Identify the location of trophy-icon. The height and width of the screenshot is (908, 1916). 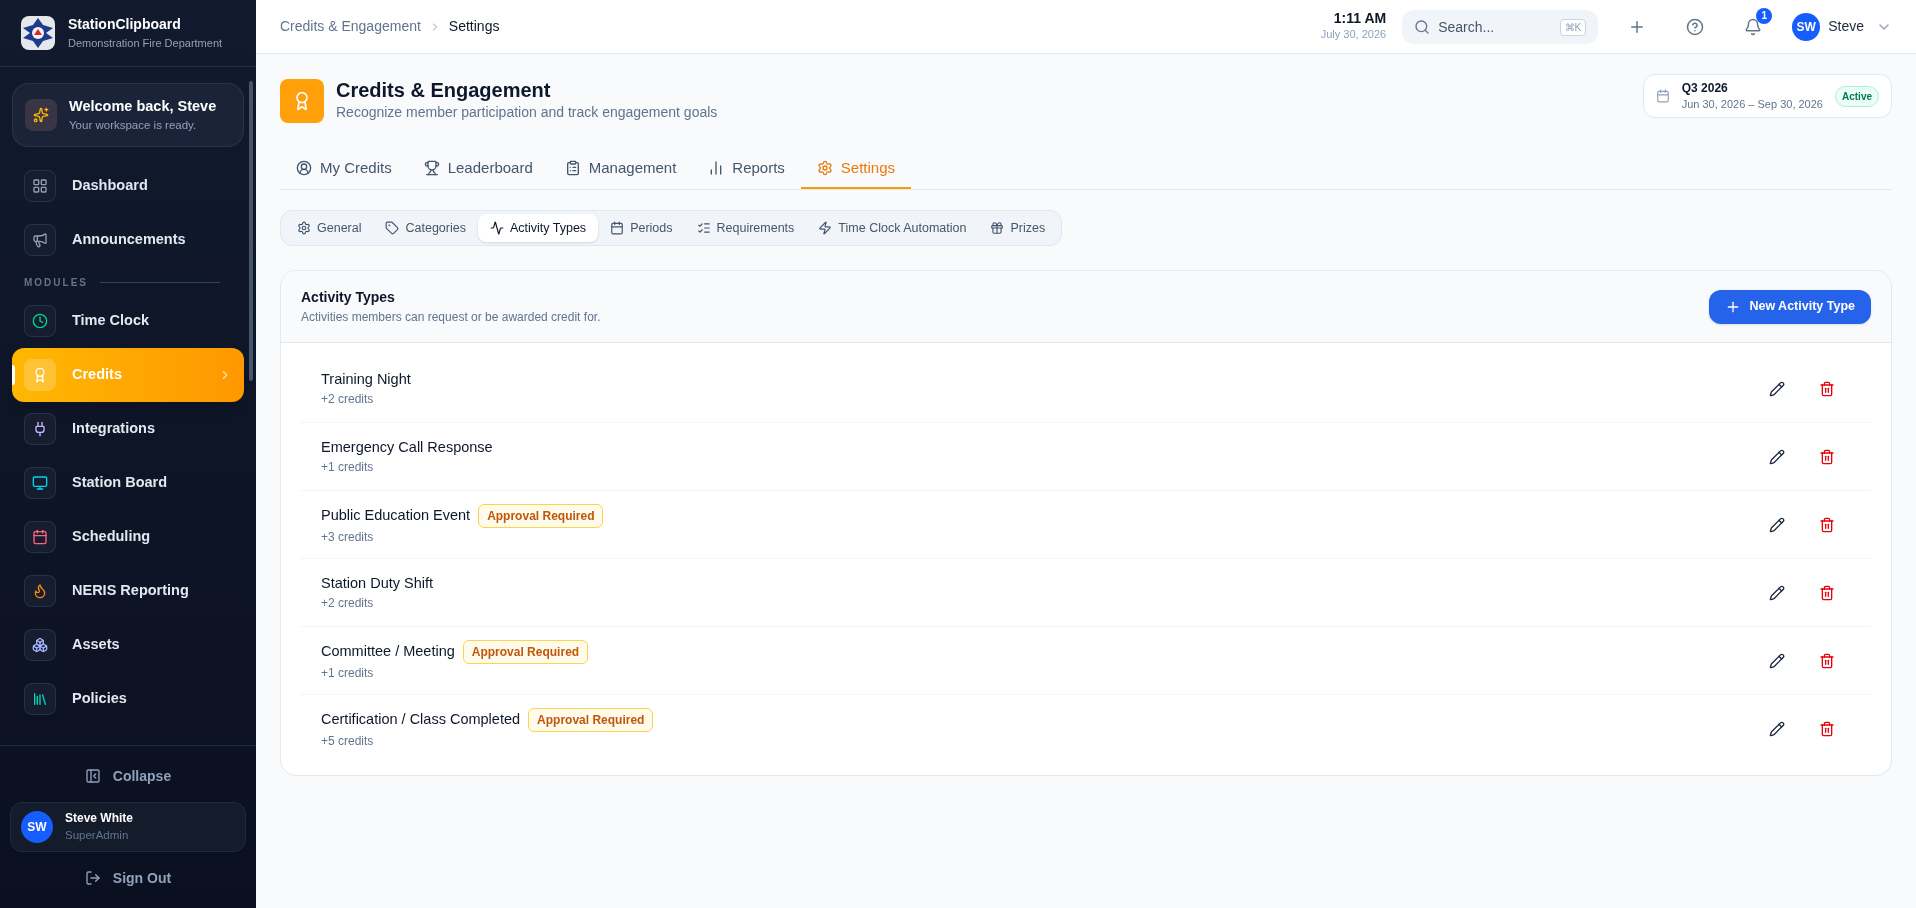
(431, 168).